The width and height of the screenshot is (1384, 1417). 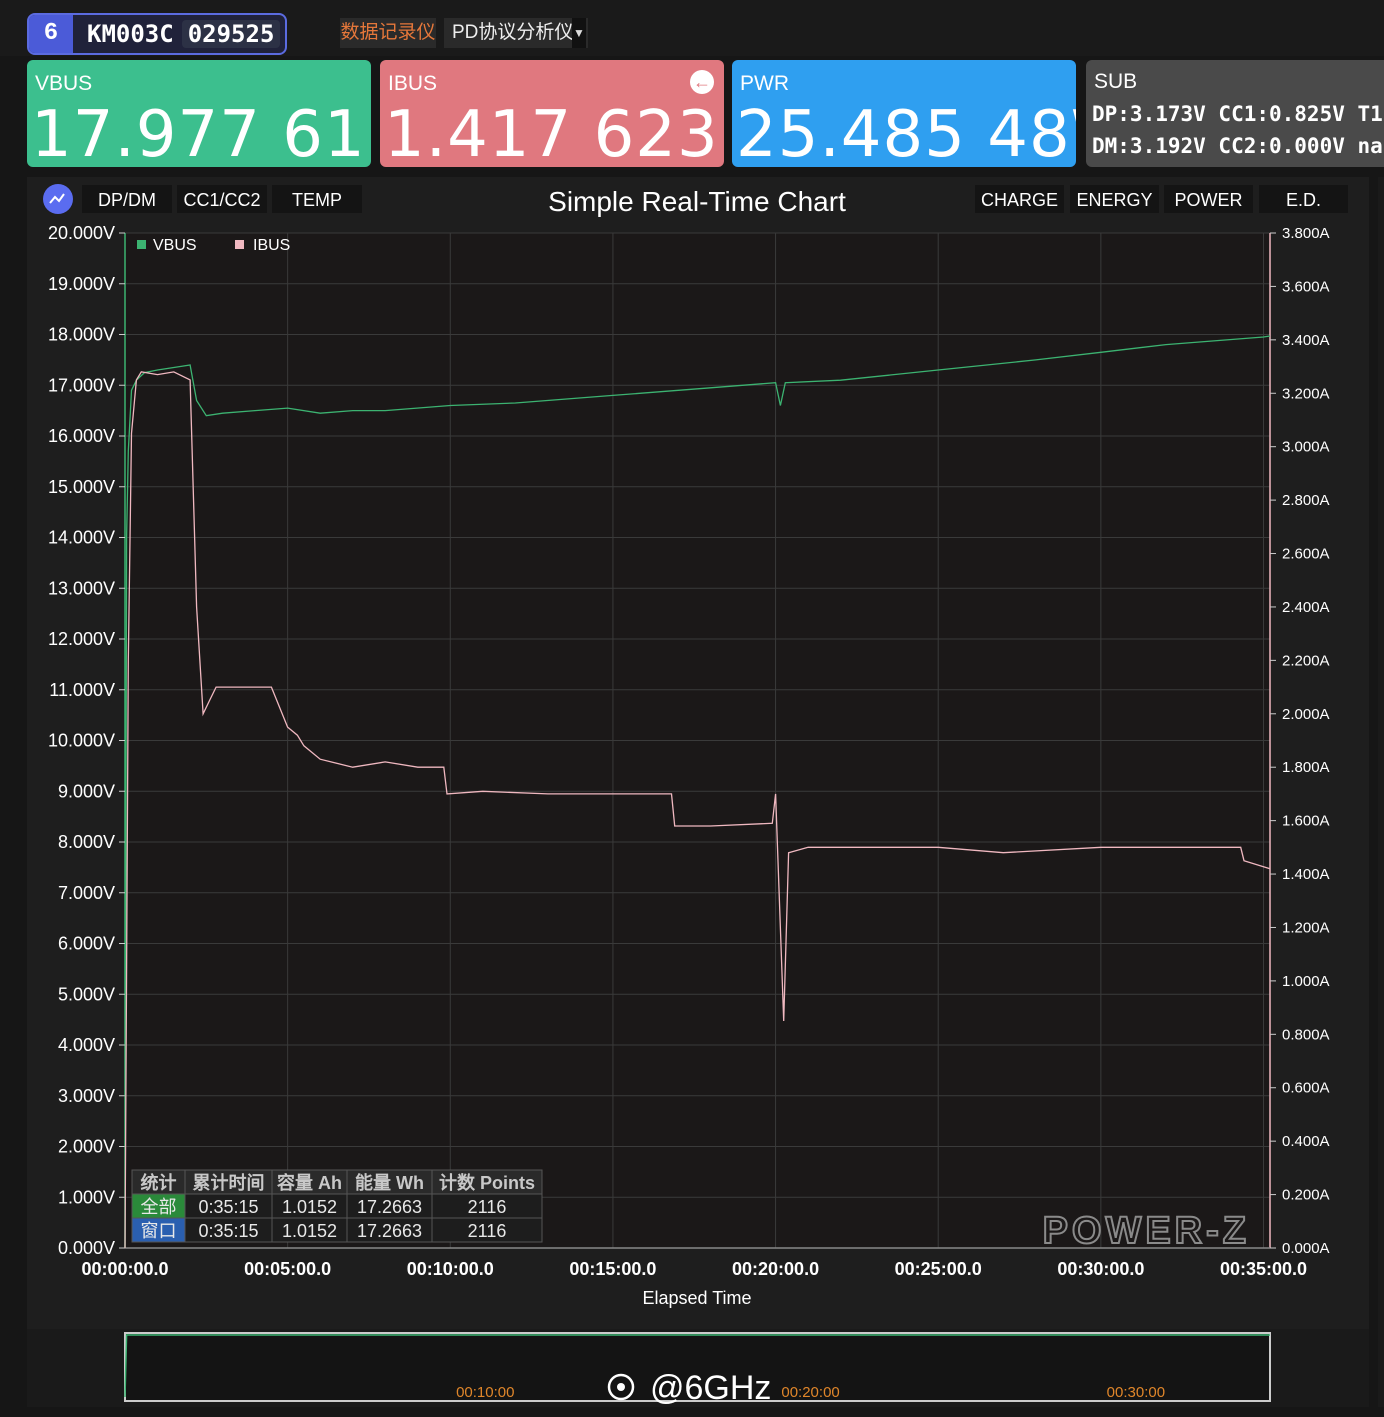 I want to click on x-tick-label: 00:35:00.0, so click(x=1263, y=1269).